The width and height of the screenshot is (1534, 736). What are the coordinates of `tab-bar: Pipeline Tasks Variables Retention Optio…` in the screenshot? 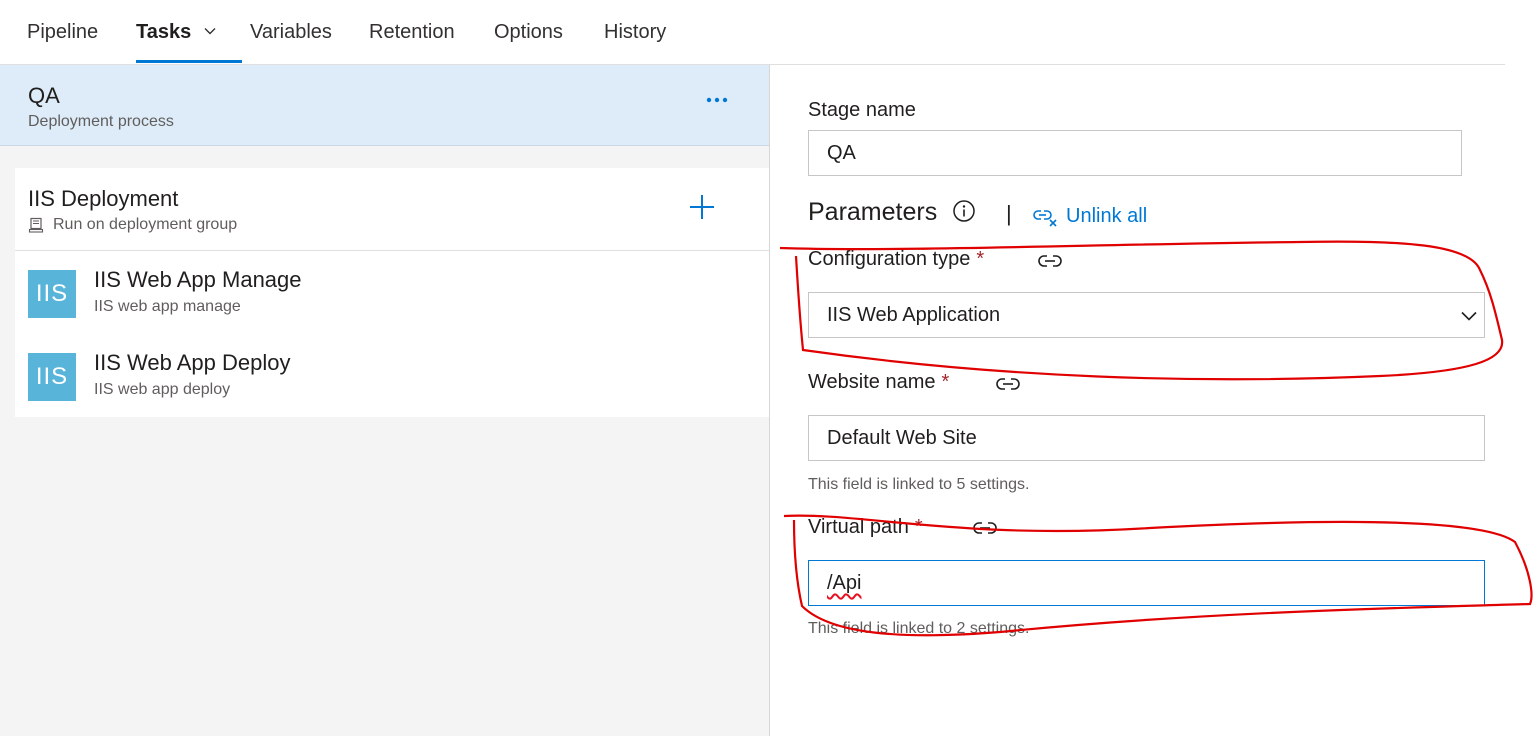 It's located at (752, 32).